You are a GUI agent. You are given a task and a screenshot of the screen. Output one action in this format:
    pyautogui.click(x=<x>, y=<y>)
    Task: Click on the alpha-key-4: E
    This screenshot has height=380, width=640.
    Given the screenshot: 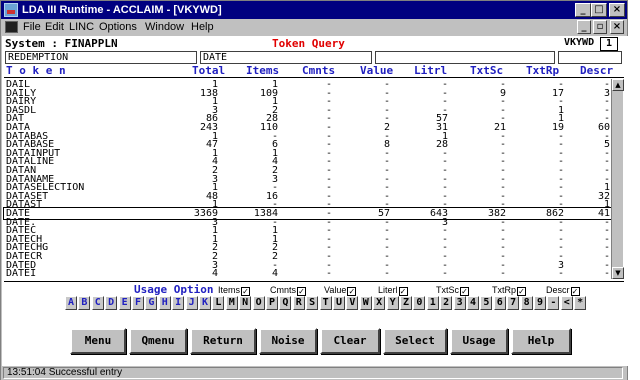 What is the action you would take?
    pyautogui.click(x=124, y=303)
    